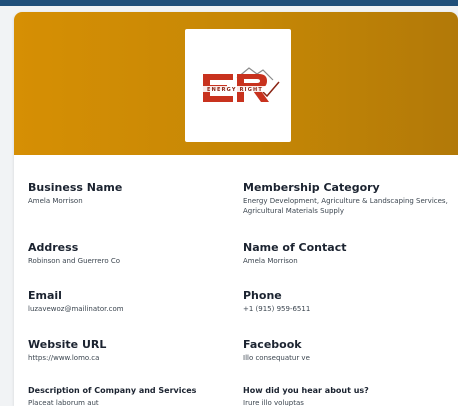 This screenshot has width=458, height=406. What do you see at coordinates (75, 187) in the screenshot?
I see `field-label: Business Name` at bounding box center [75, 187].